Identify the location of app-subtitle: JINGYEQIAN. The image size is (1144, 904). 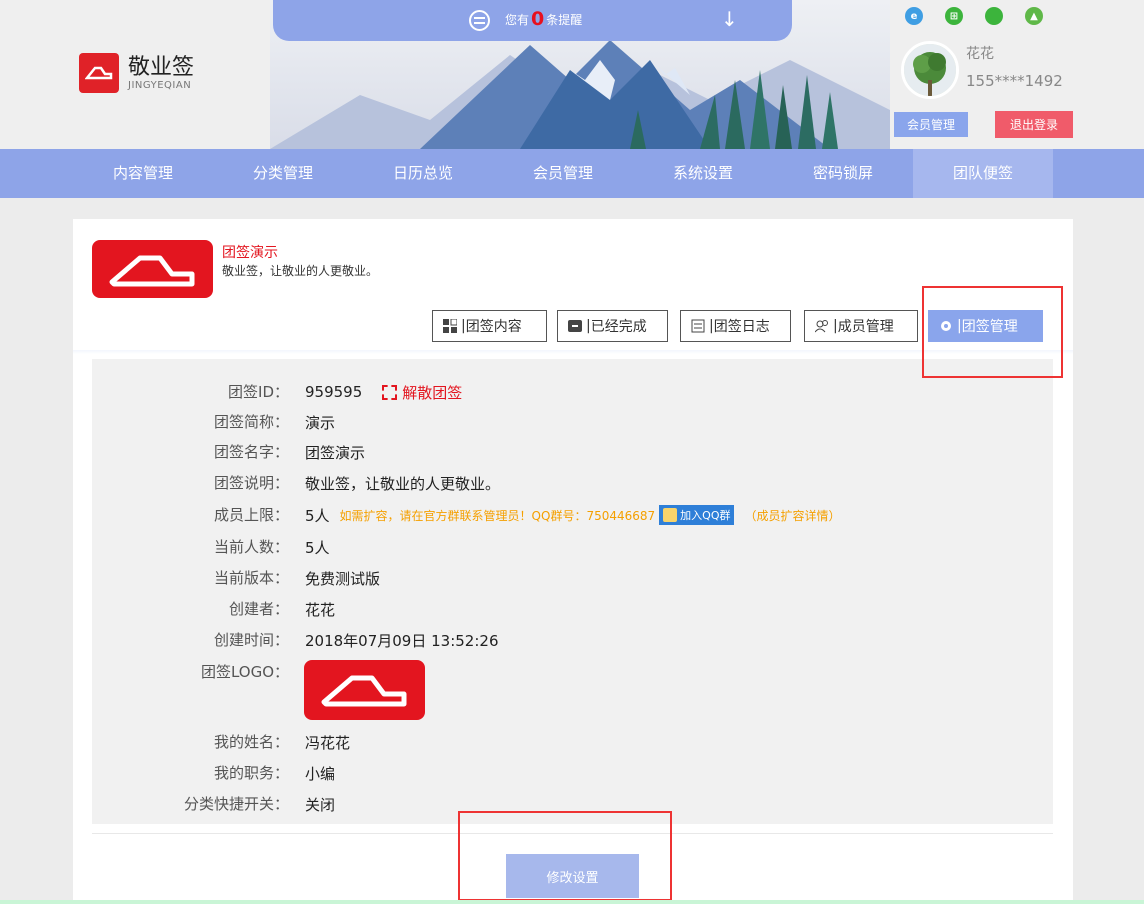
(160, 85).